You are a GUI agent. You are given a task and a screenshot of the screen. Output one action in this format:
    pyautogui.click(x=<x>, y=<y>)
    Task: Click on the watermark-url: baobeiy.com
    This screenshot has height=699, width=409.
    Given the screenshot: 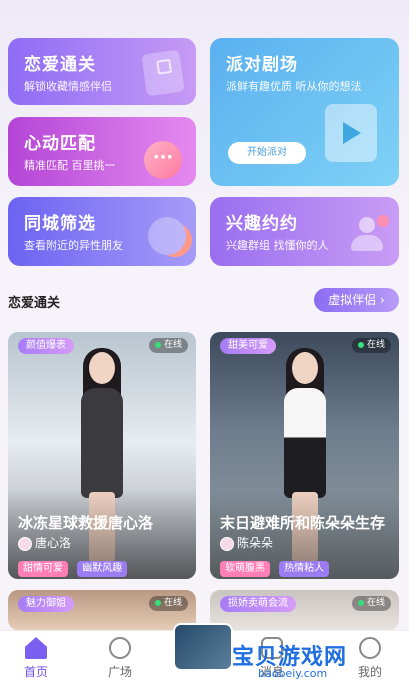 What is the action you would take?
    pyautogui.click(x=293, y=673)
    